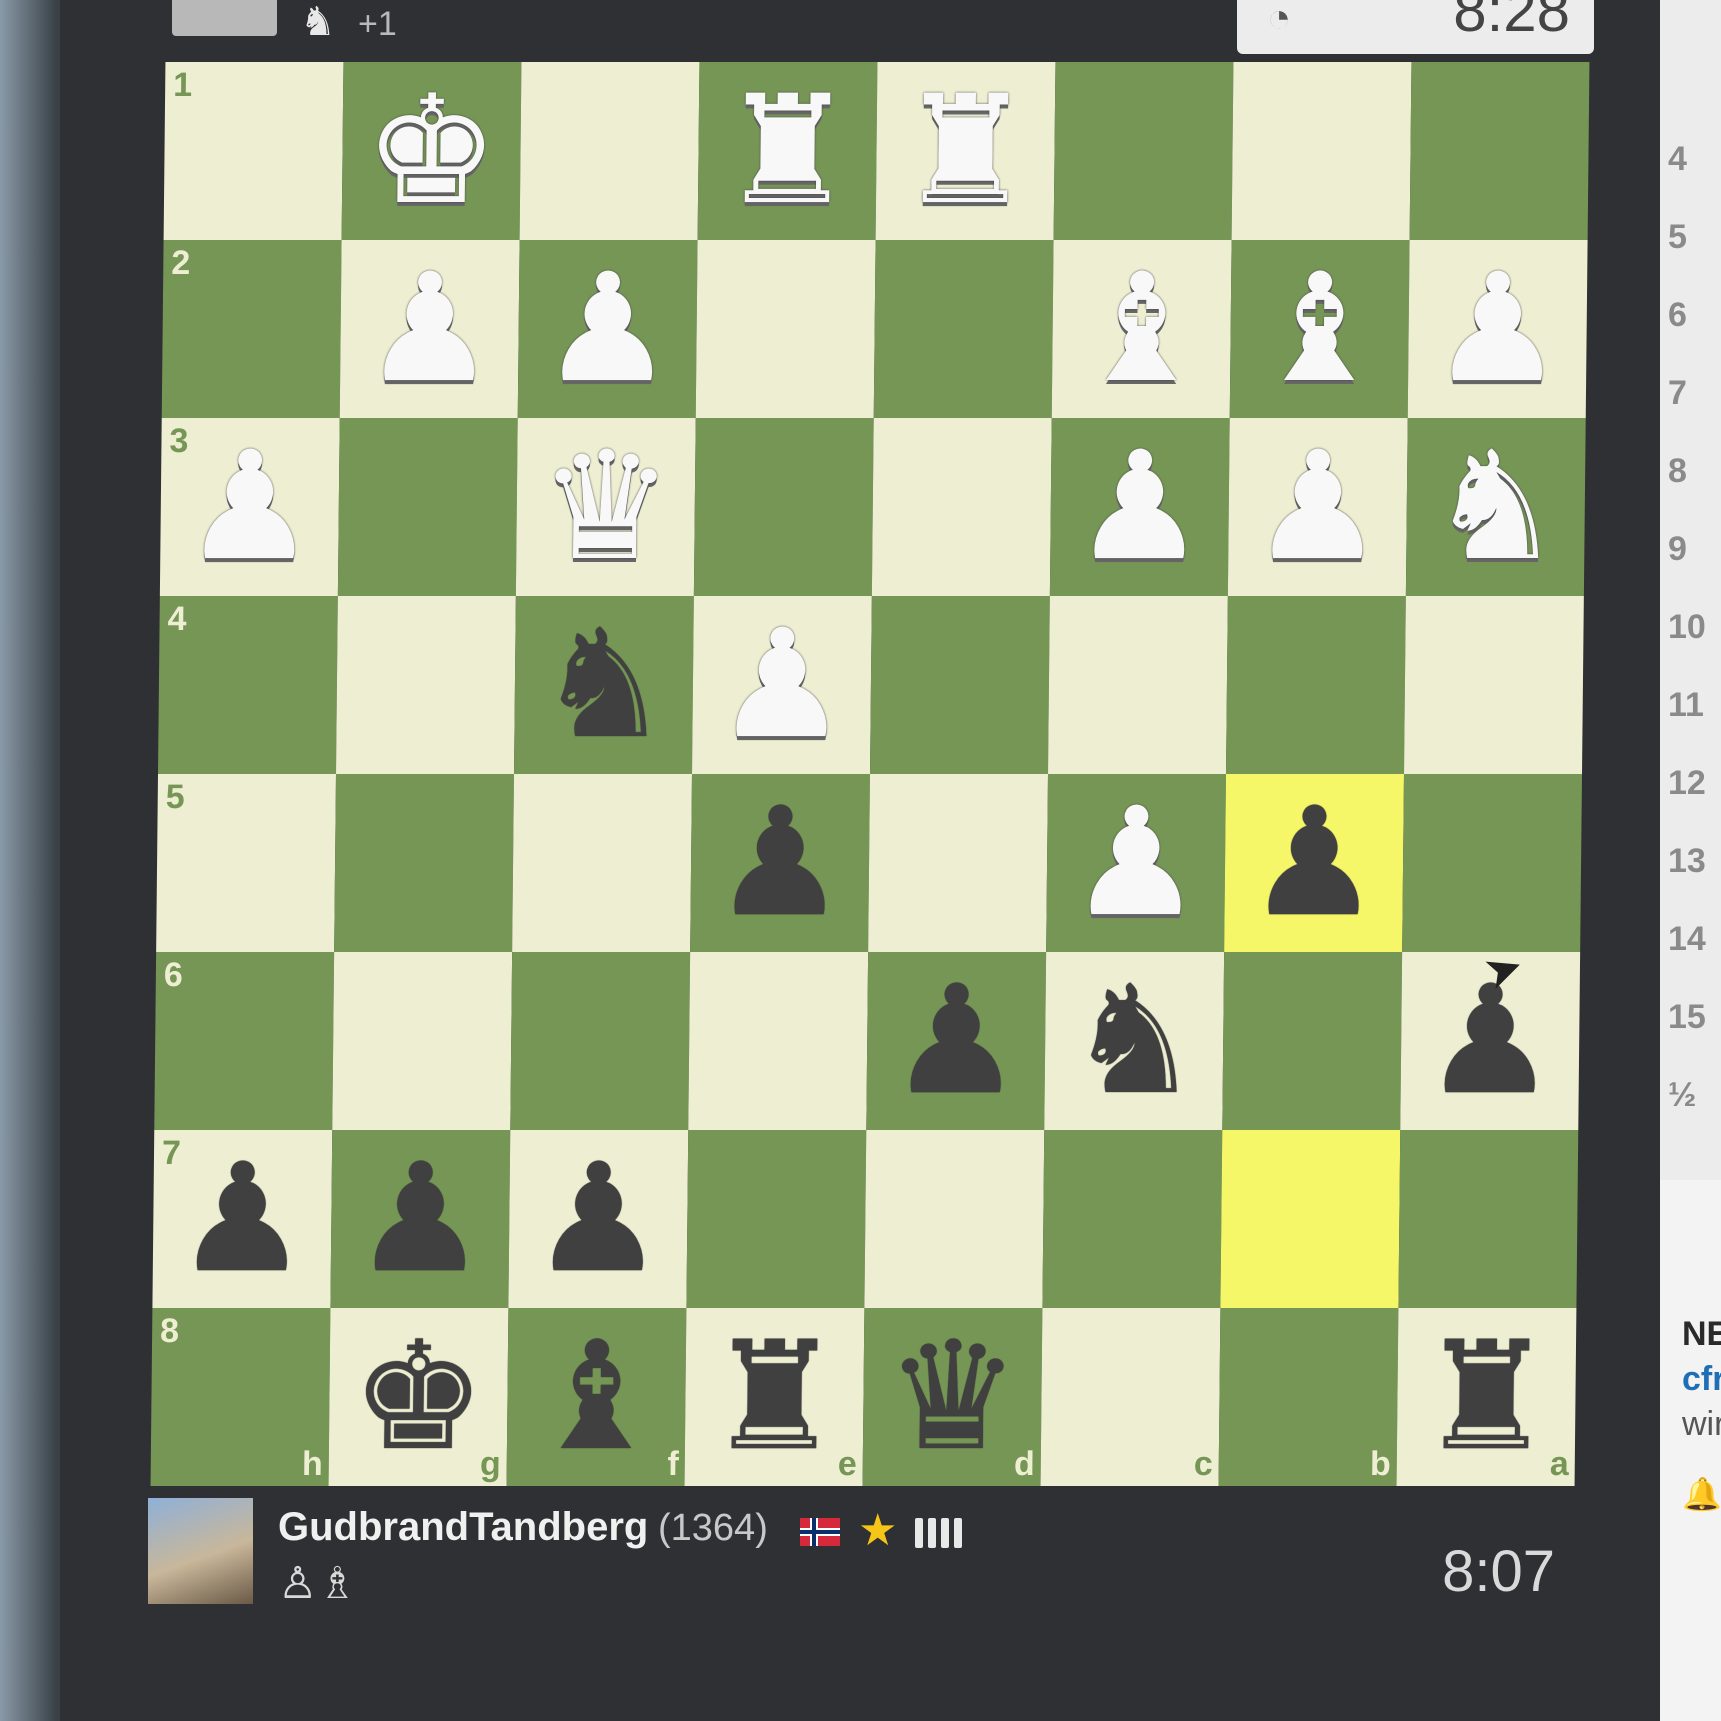 The image size is (1721, 1721). I want to click on black-piece: ♝, so click(596, 1397).